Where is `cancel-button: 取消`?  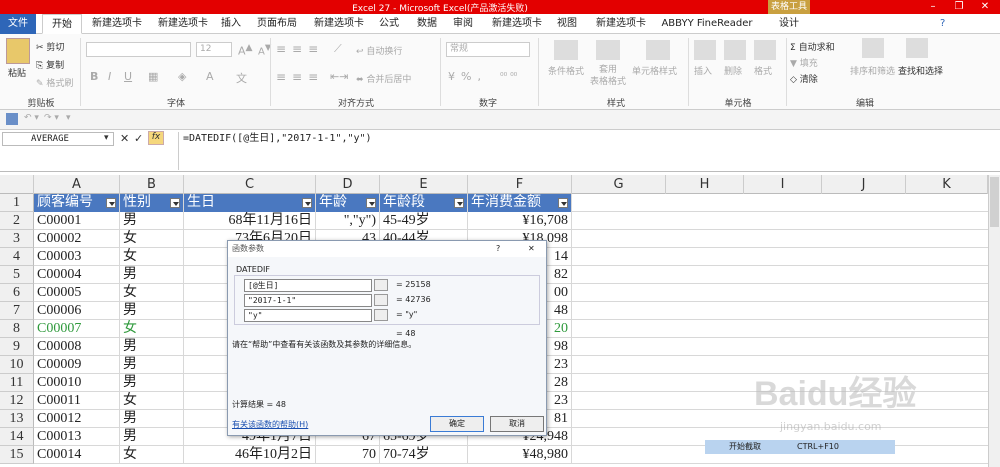 cancel-button: 取消 is located at coordinates (517, 424).